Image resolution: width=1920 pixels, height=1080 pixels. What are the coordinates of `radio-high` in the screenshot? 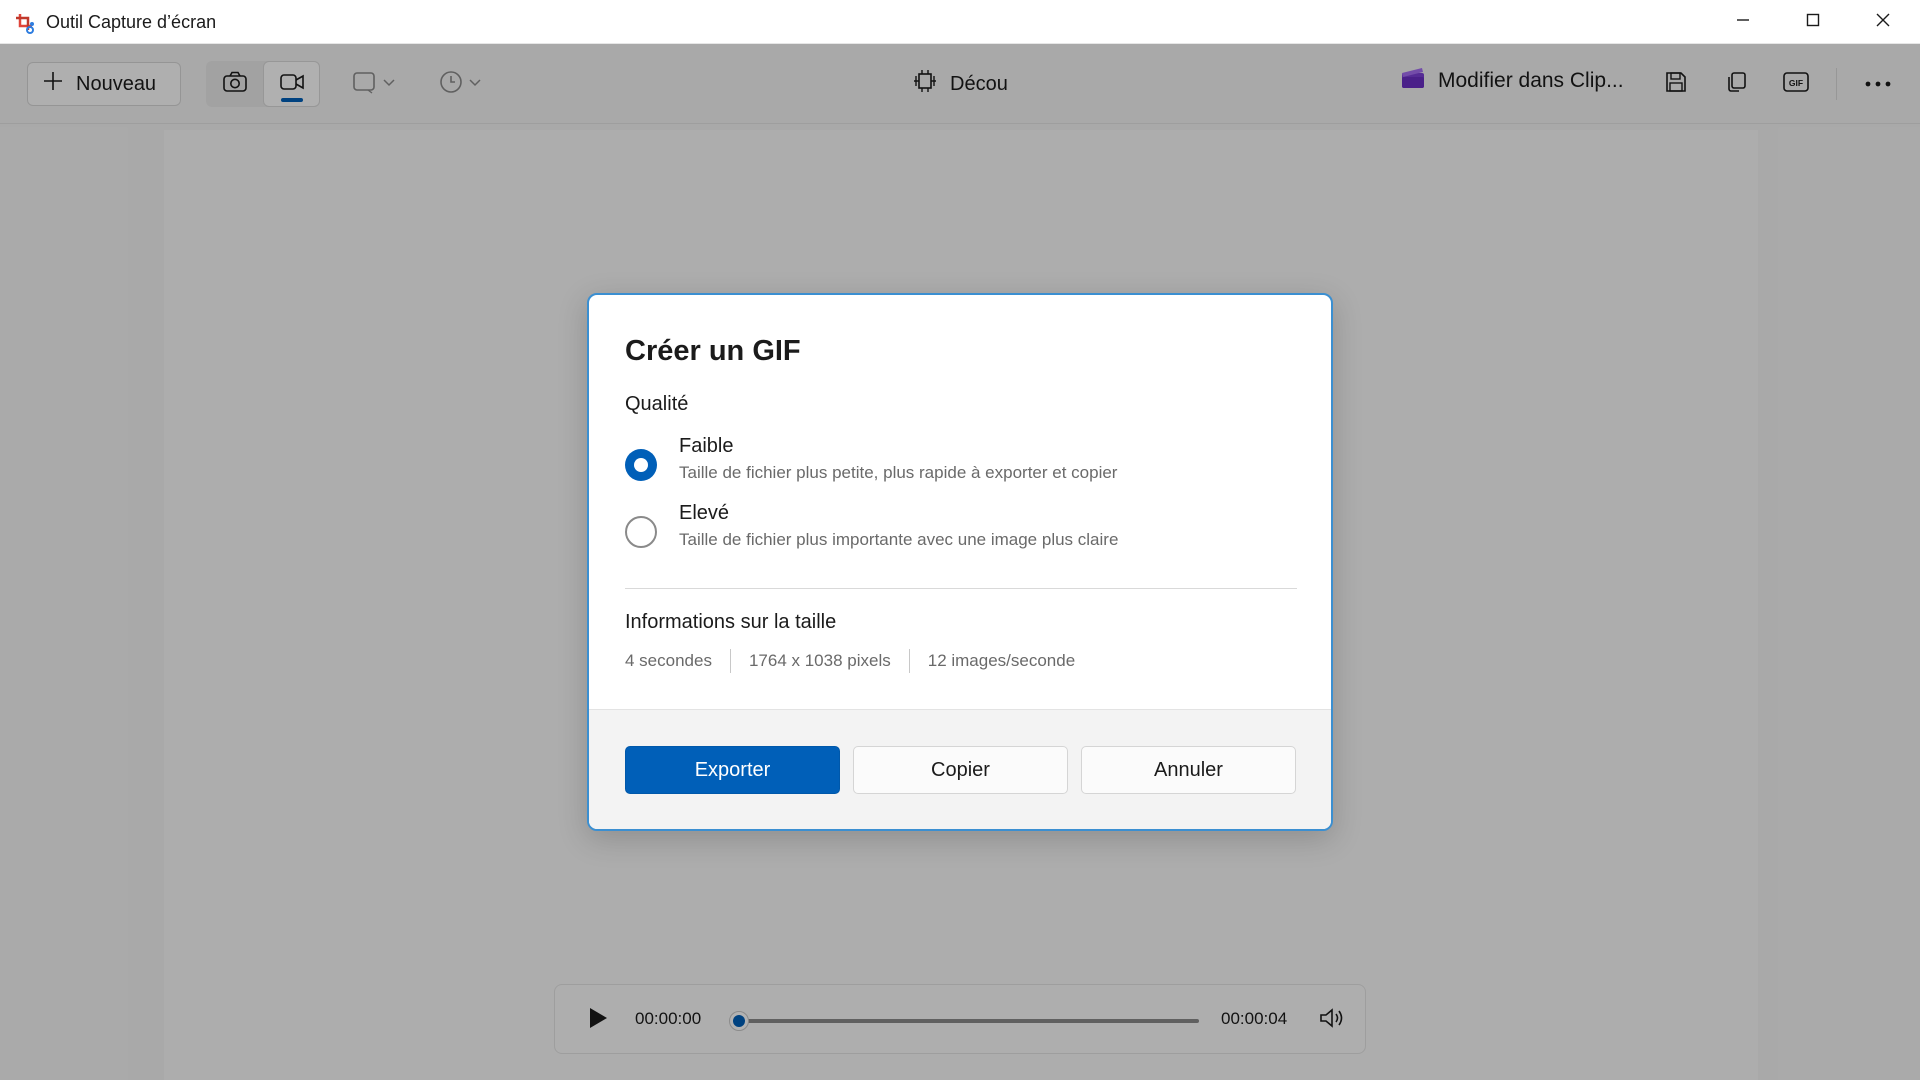 It's located at (641, 532).